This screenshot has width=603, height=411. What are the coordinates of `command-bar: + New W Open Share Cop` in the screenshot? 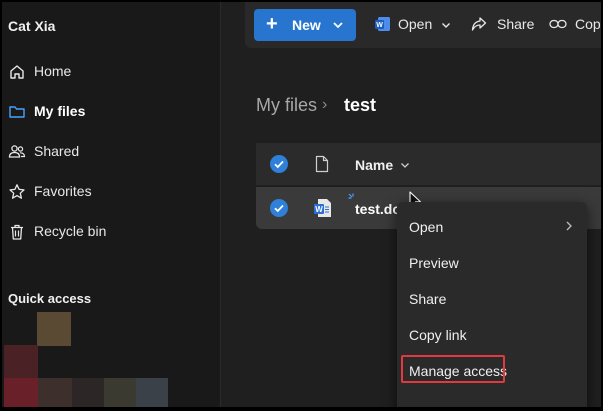 It's located at (423, 25).